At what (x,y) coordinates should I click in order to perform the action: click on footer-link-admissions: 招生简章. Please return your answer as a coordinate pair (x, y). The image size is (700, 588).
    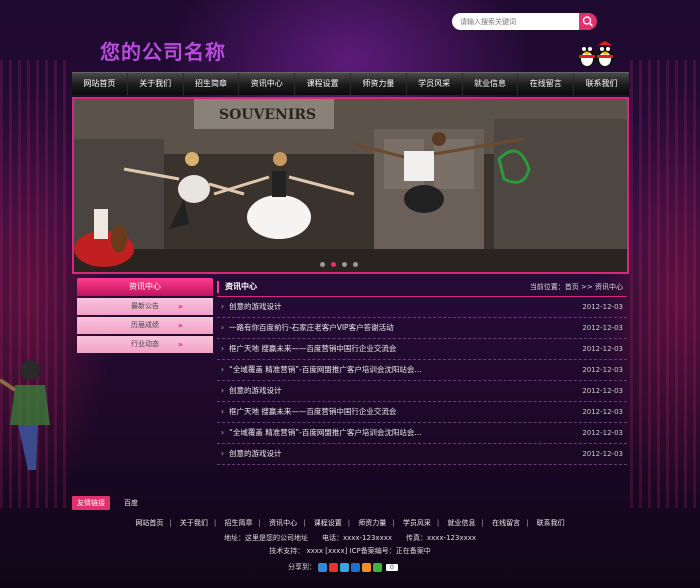
    Looking at the image, I should click on (239, 523).